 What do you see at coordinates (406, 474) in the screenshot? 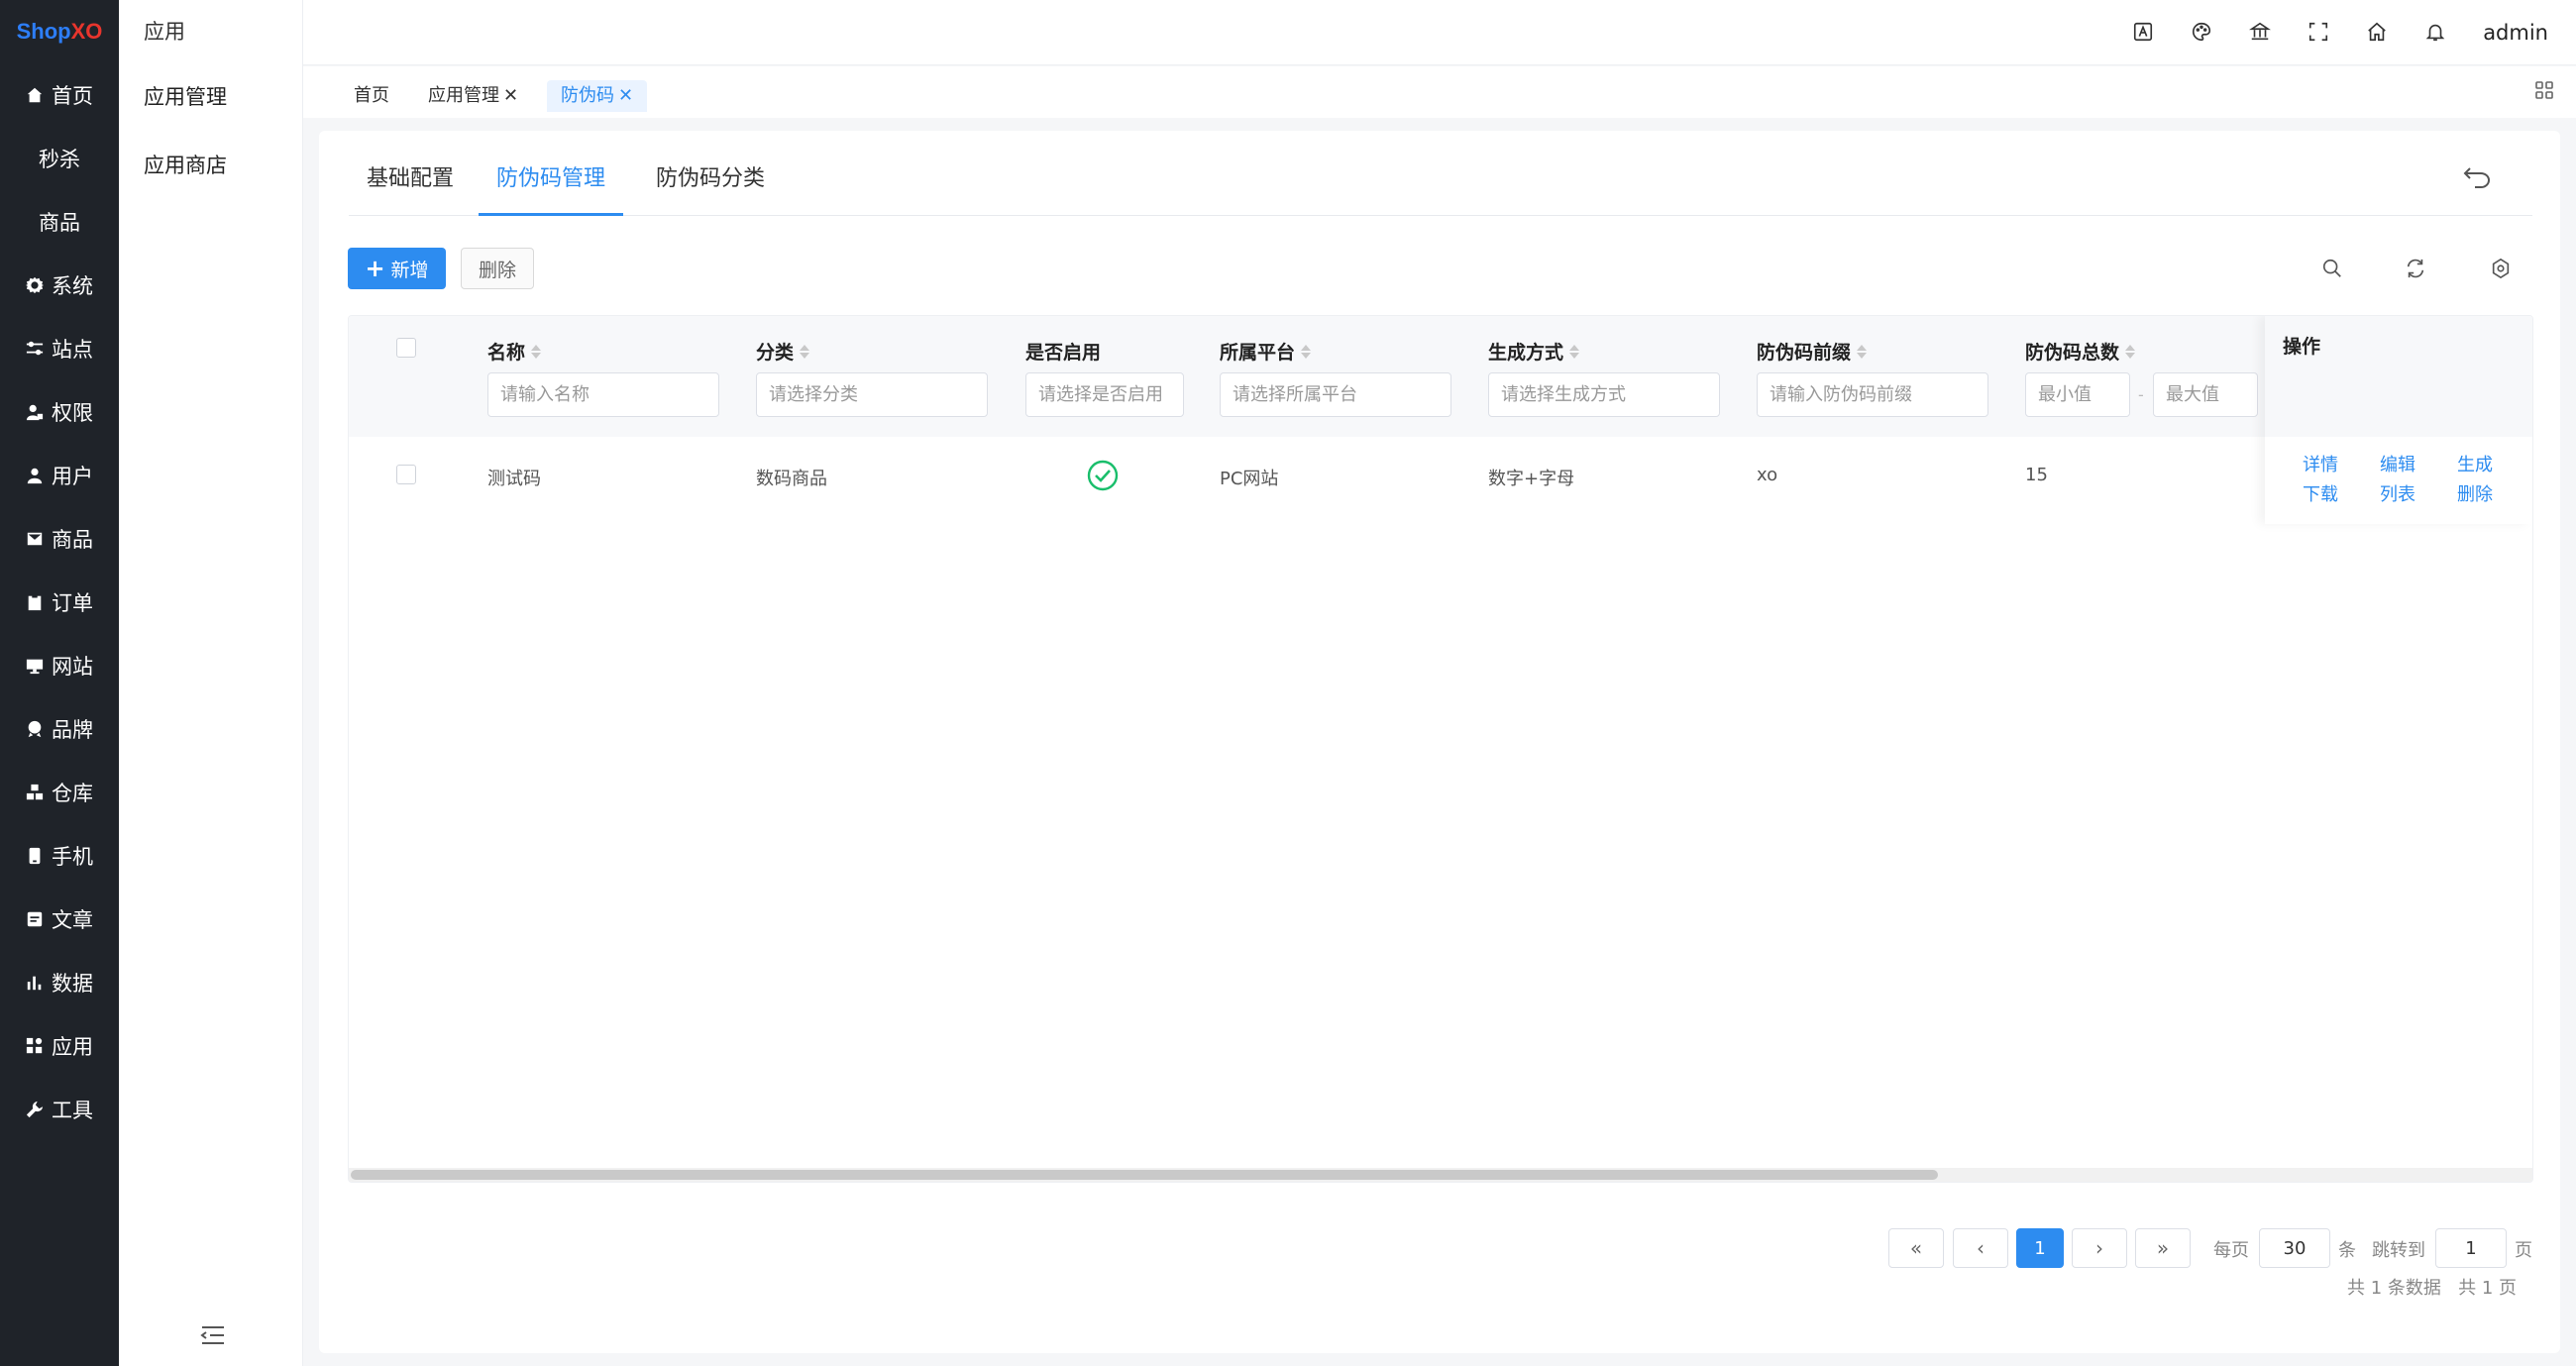
I see `row-checkbox` at bounding box center [406, 474].